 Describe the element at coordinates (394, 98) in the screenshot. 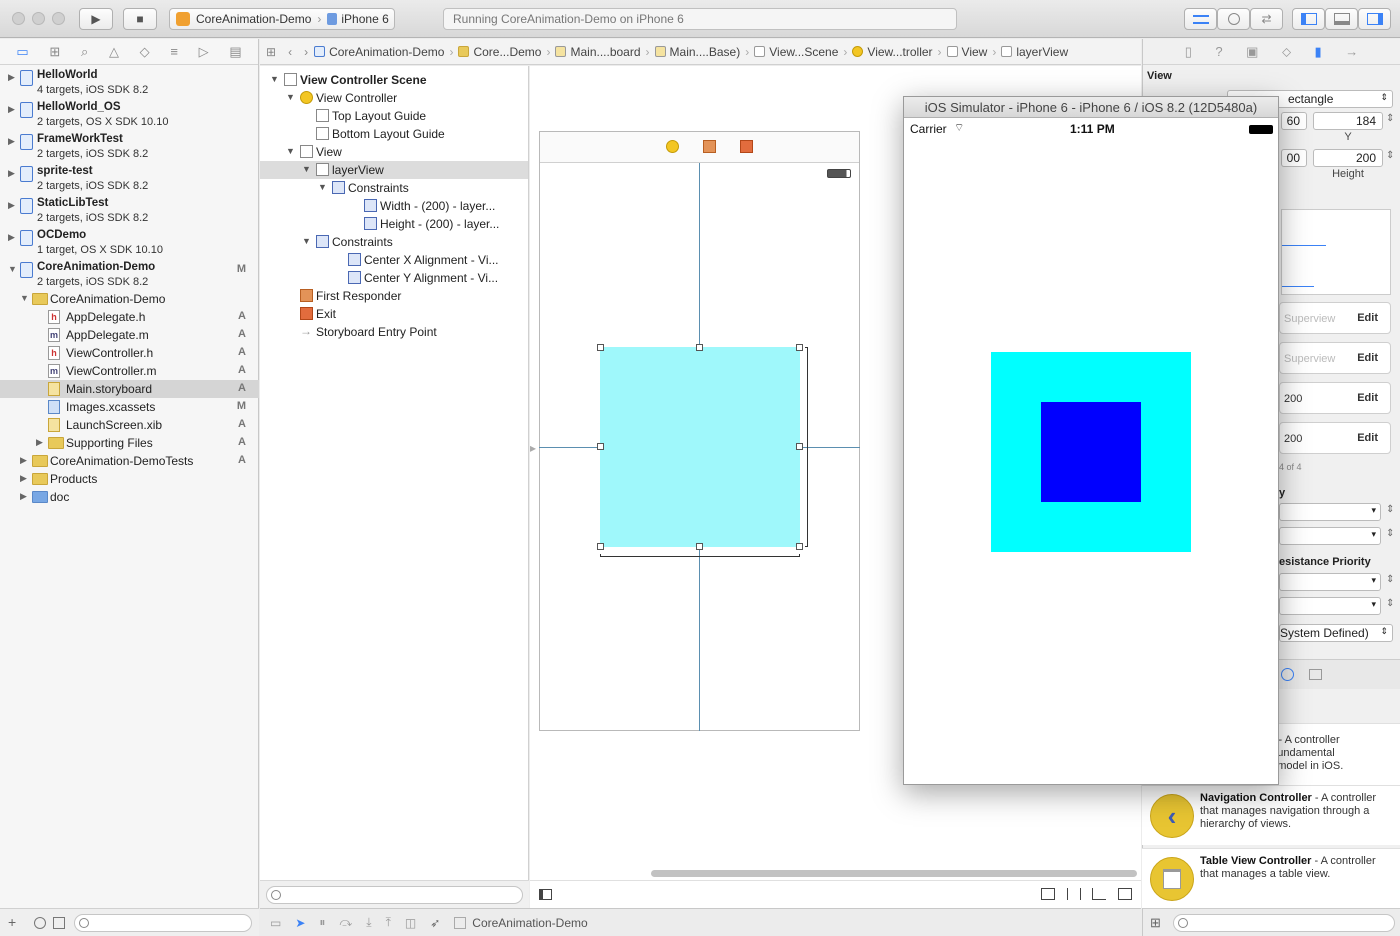

I see `outline-item: ▼ View Controller` at that location.